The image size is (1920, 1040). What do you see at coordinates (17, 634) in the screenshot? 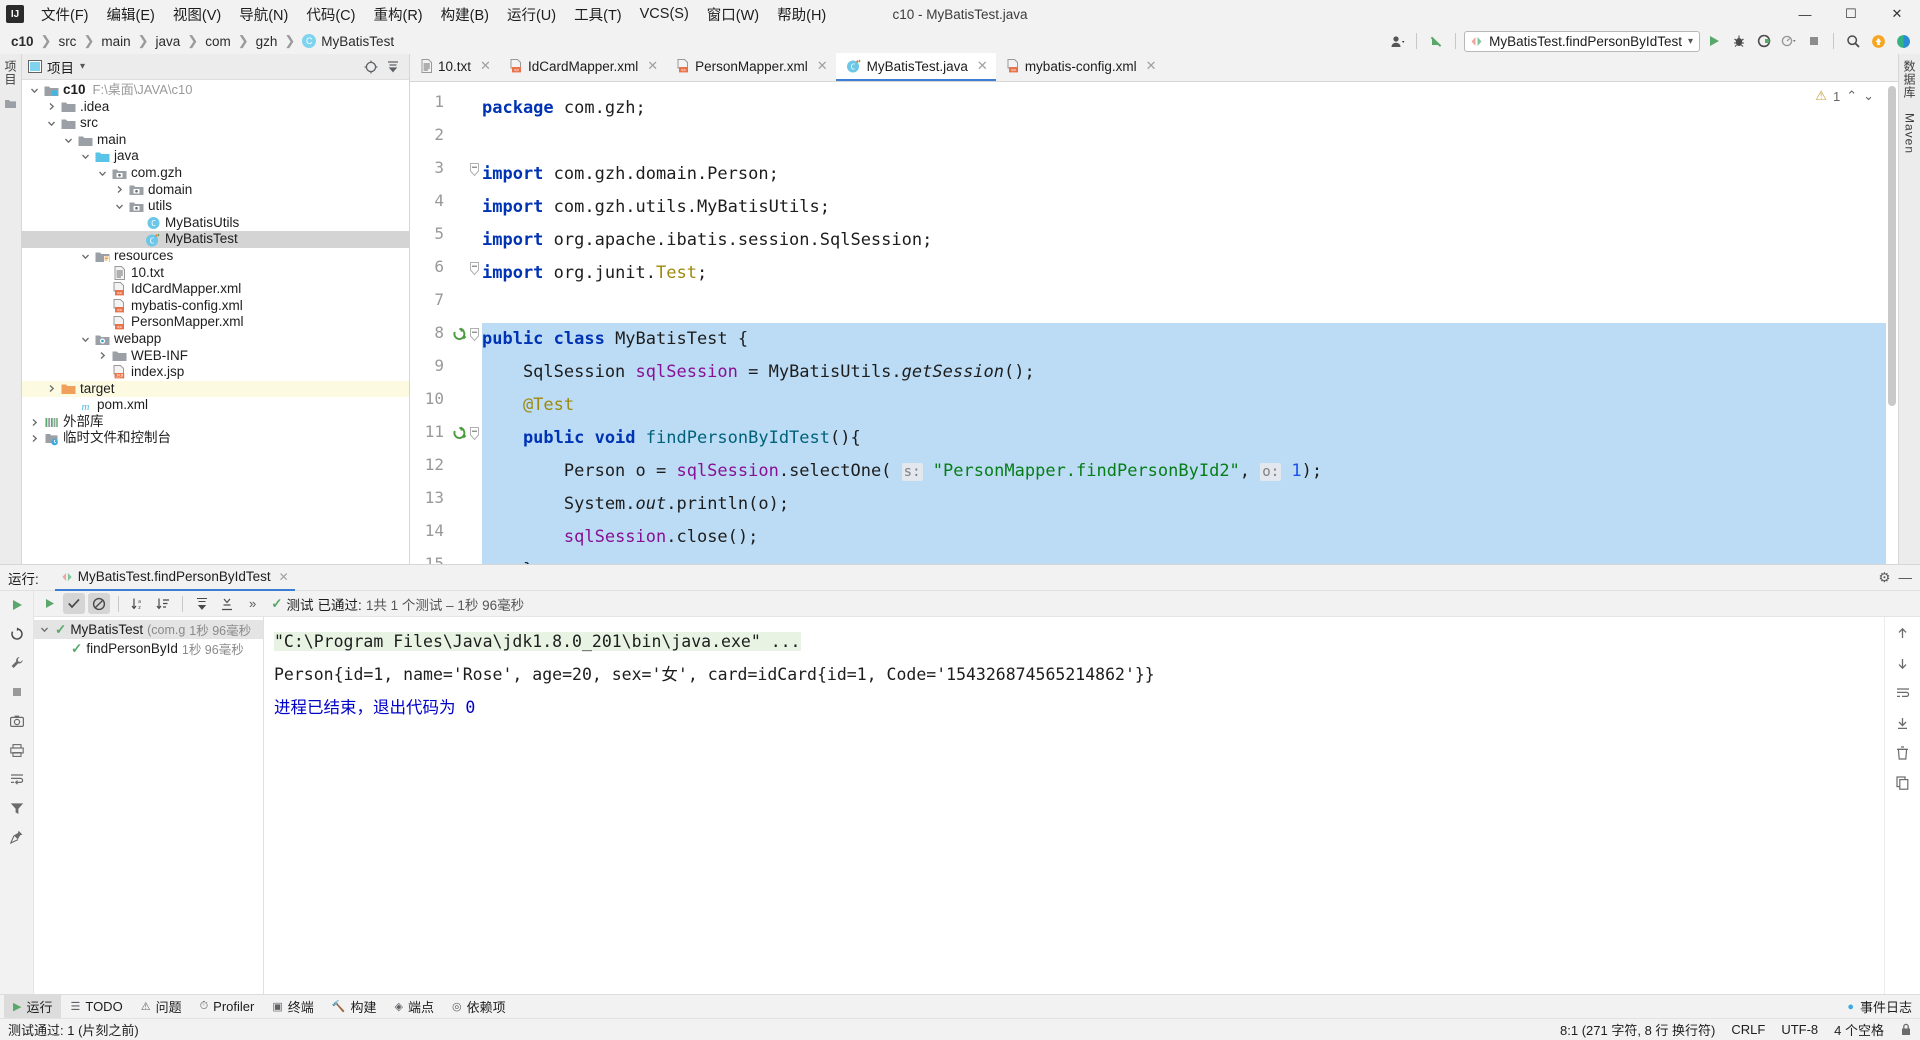
I see `rerun-failed-icon` at bounding box center [17, 634].